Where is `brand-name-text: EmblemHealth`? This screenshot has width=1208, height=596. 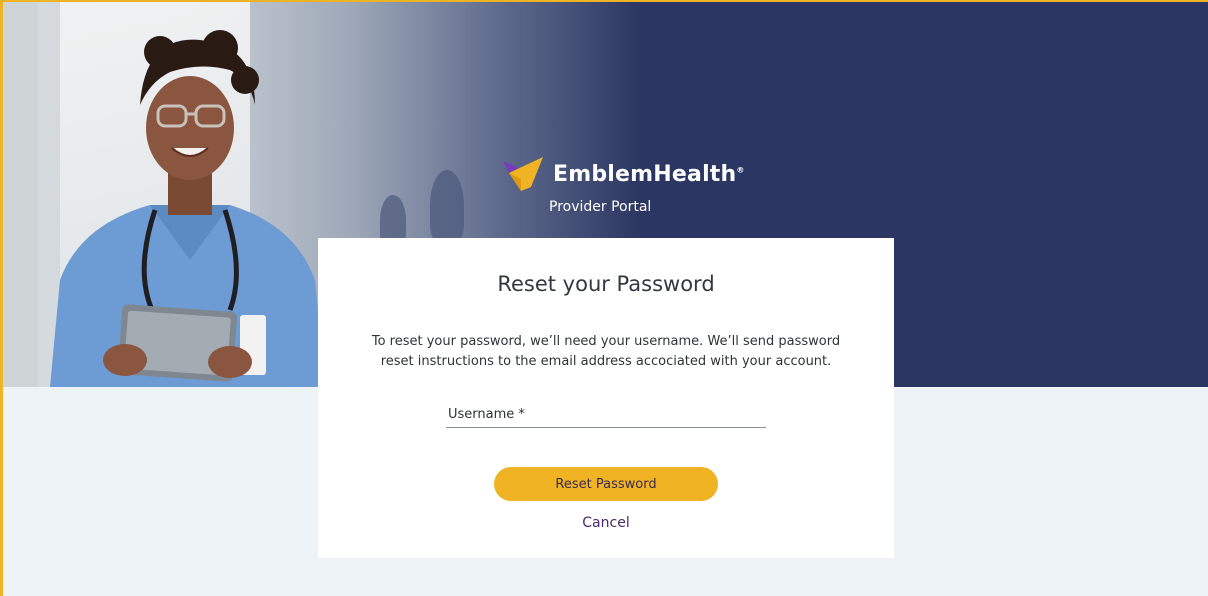 brand-name-text: EmblemHealth is located at coordinates (645, 174).